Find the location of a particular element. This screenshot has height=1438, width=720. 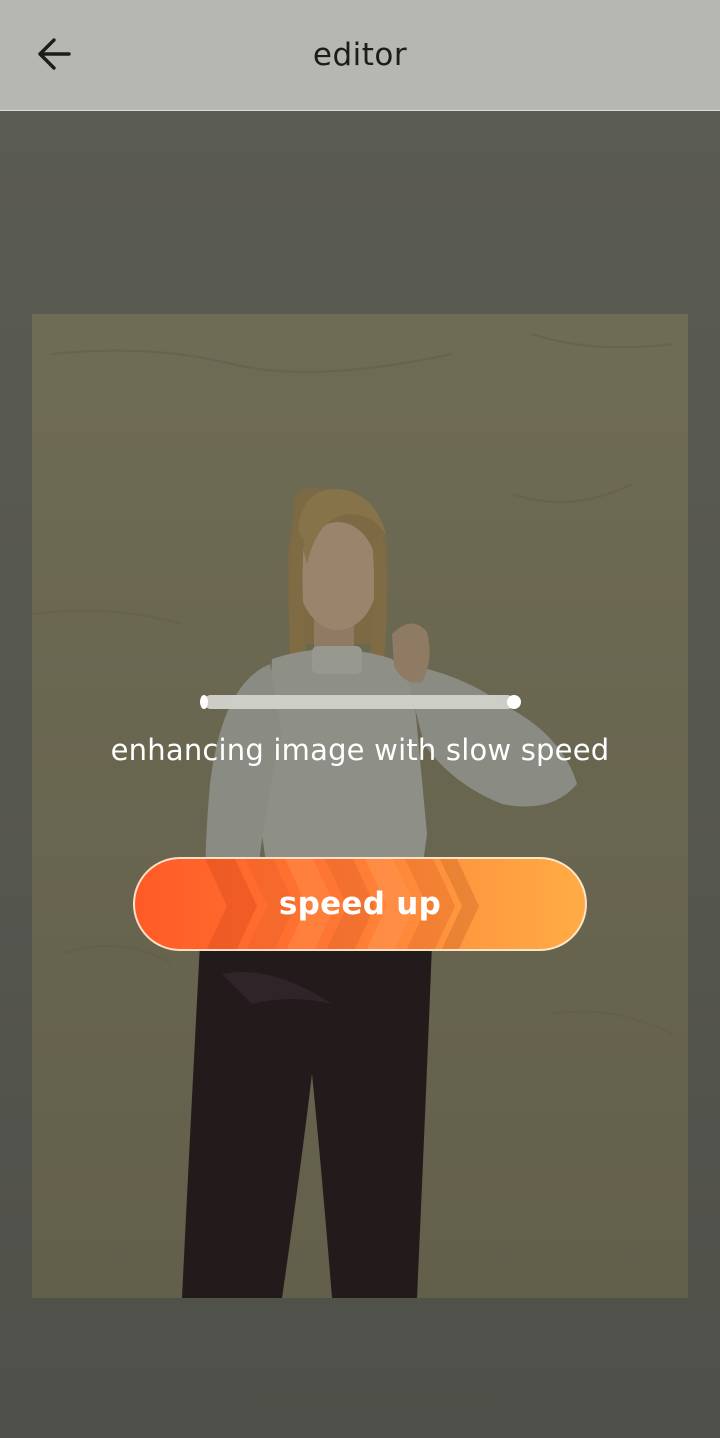

back-button is located at coordinates (54, 56).